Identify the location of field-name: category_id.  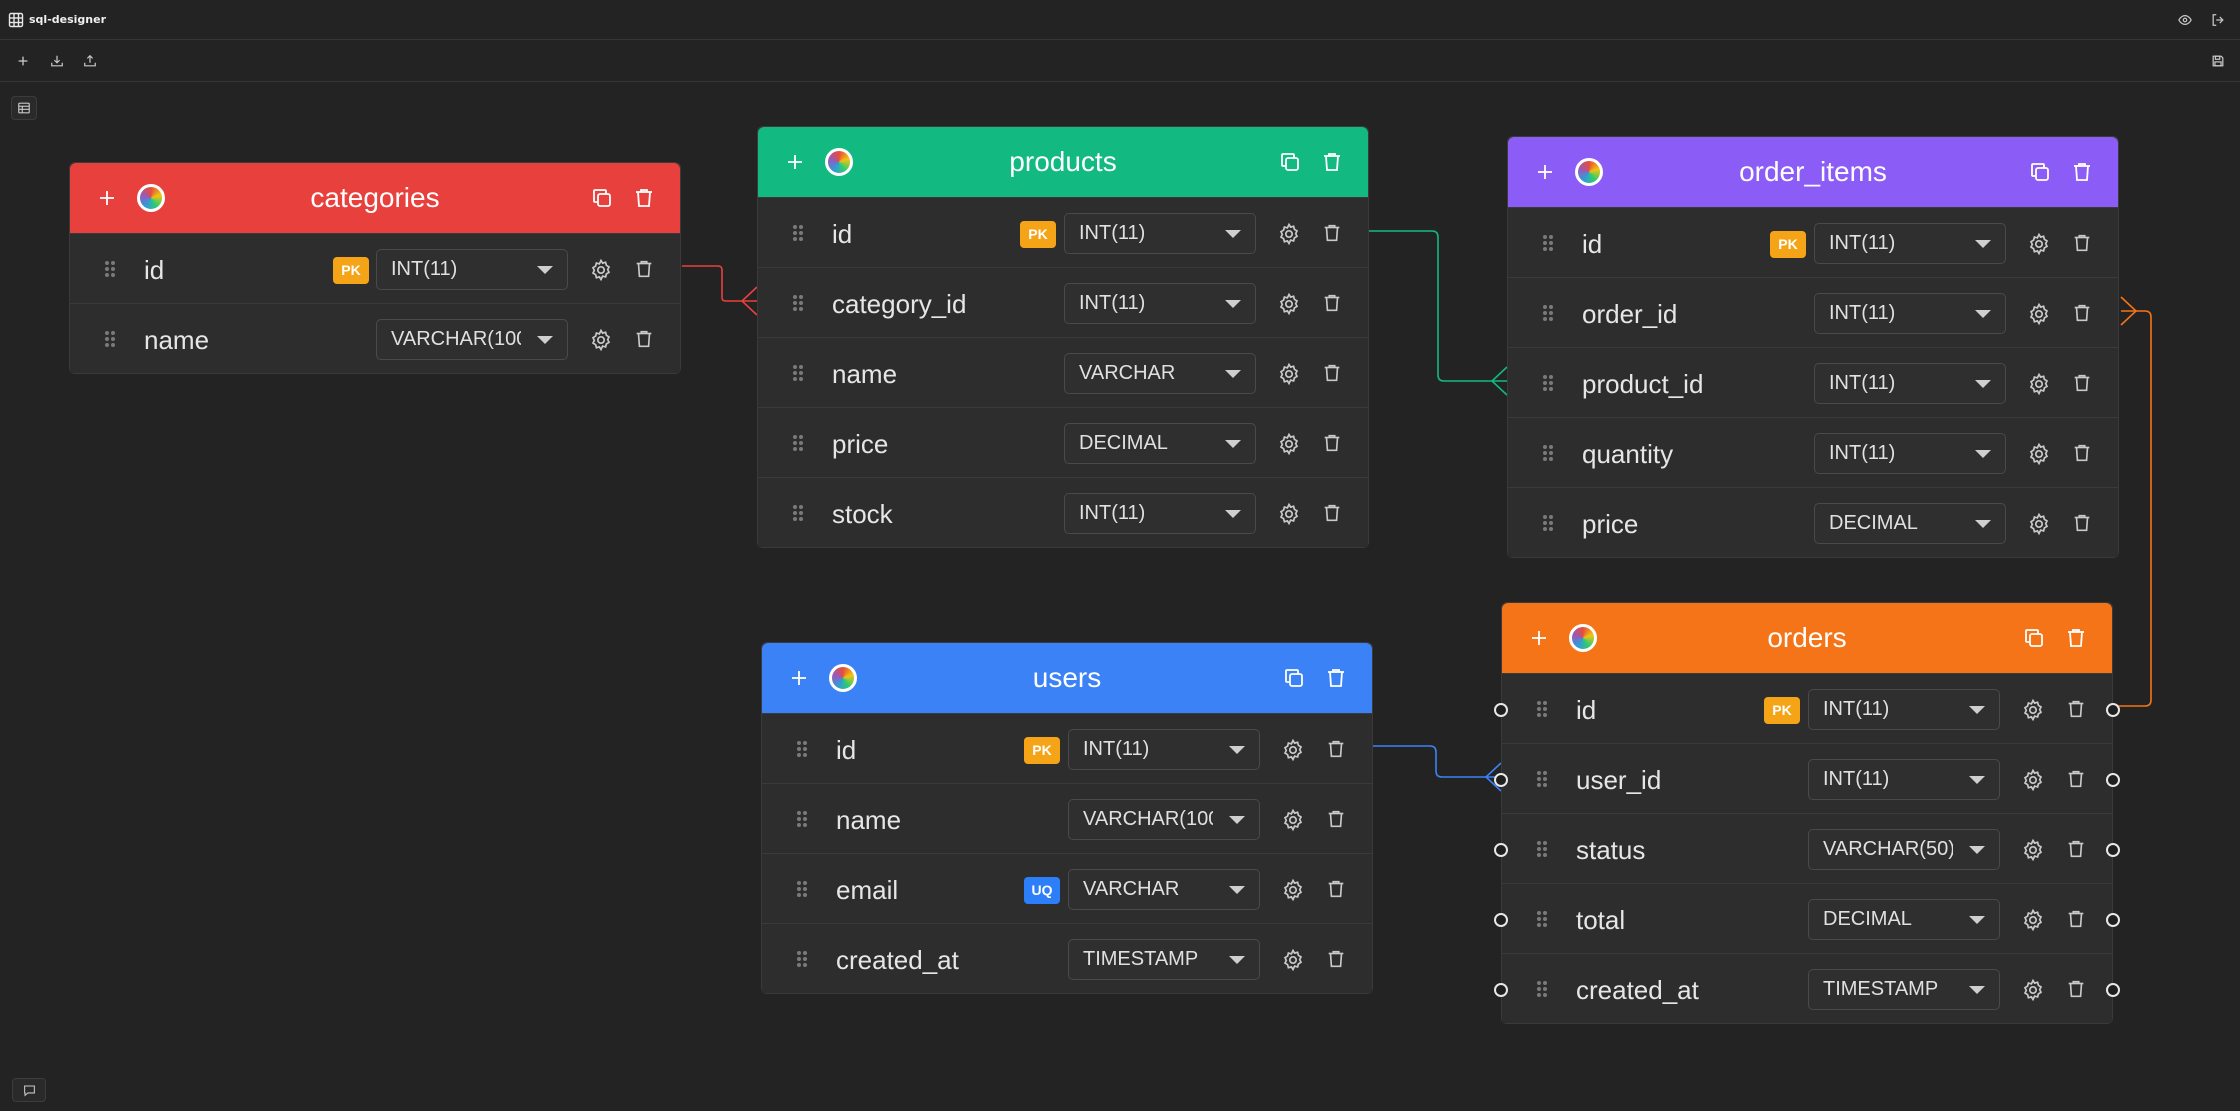
(899, 304).